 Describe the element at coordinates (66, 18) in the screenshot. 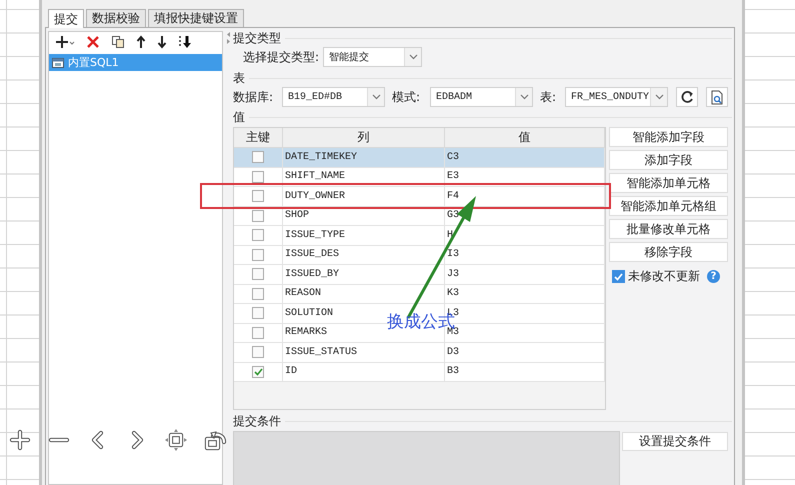

I see `tab: 提交` at that location.